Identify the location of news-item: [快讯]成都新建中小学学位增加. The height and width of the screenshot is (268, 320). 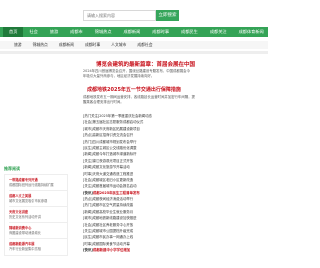
(143, 250).